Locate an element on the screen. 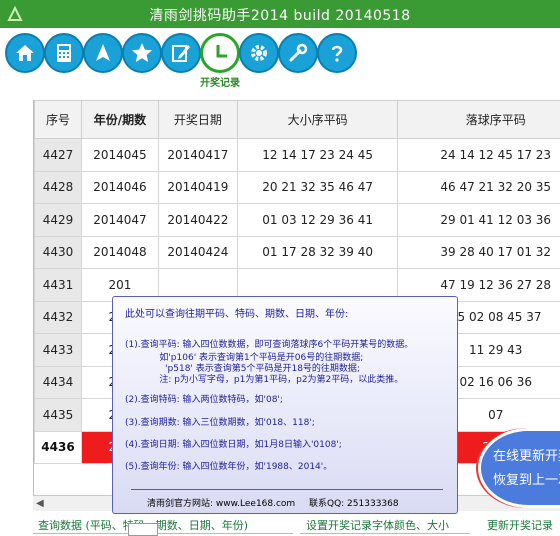  favorite-button is located at coordinates (142, 53).